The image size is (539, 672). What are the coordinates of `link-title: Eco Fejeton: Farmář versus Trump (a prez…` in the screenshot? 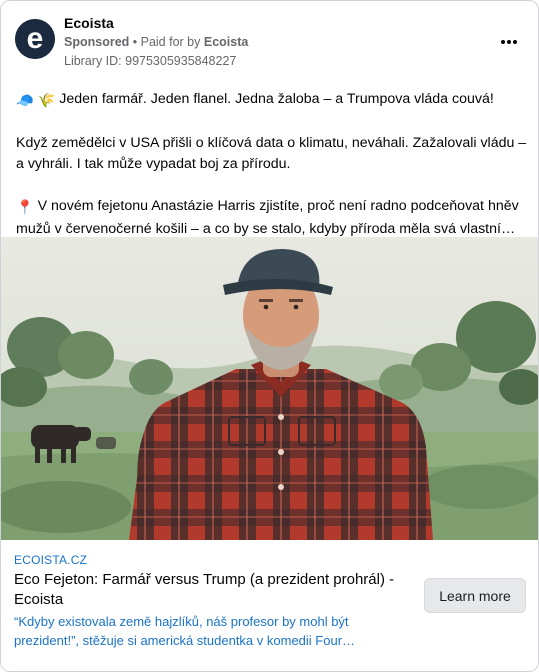 It's located at (214, 590).